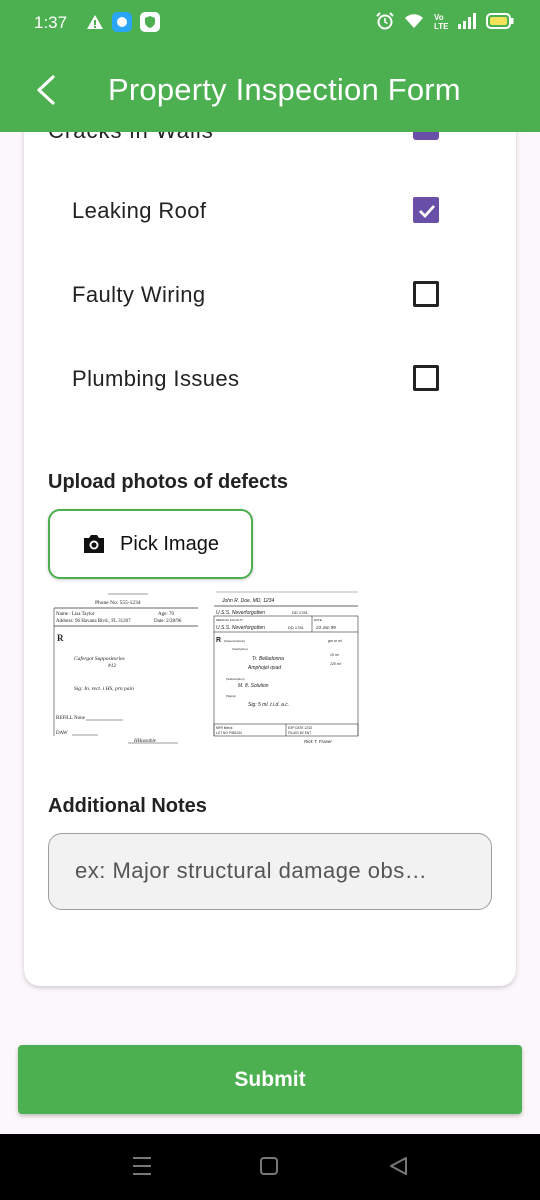  What do you see at coordinates (275, 871) in the screenshot?
I see `notes-input` at bounding box center [275, 871].